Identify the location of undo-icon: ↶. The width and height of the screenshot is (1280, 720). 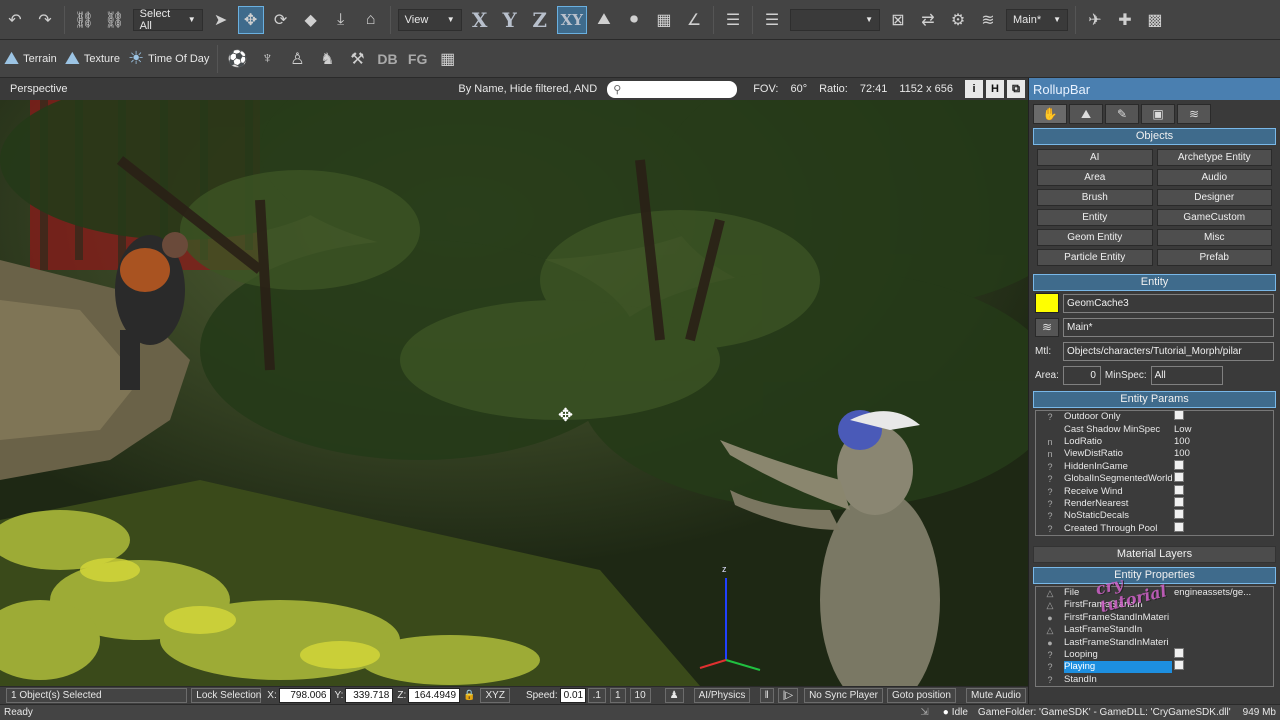
(15, 20).